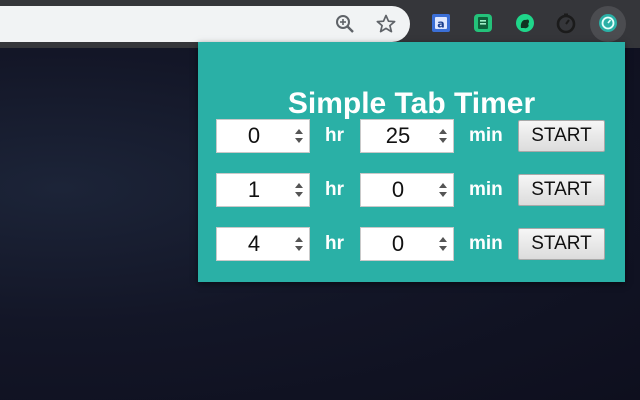  What do you see at coordinates (345, 24) in the screenshot?
I see `zoom-icon` at bounding box center [345, 24].